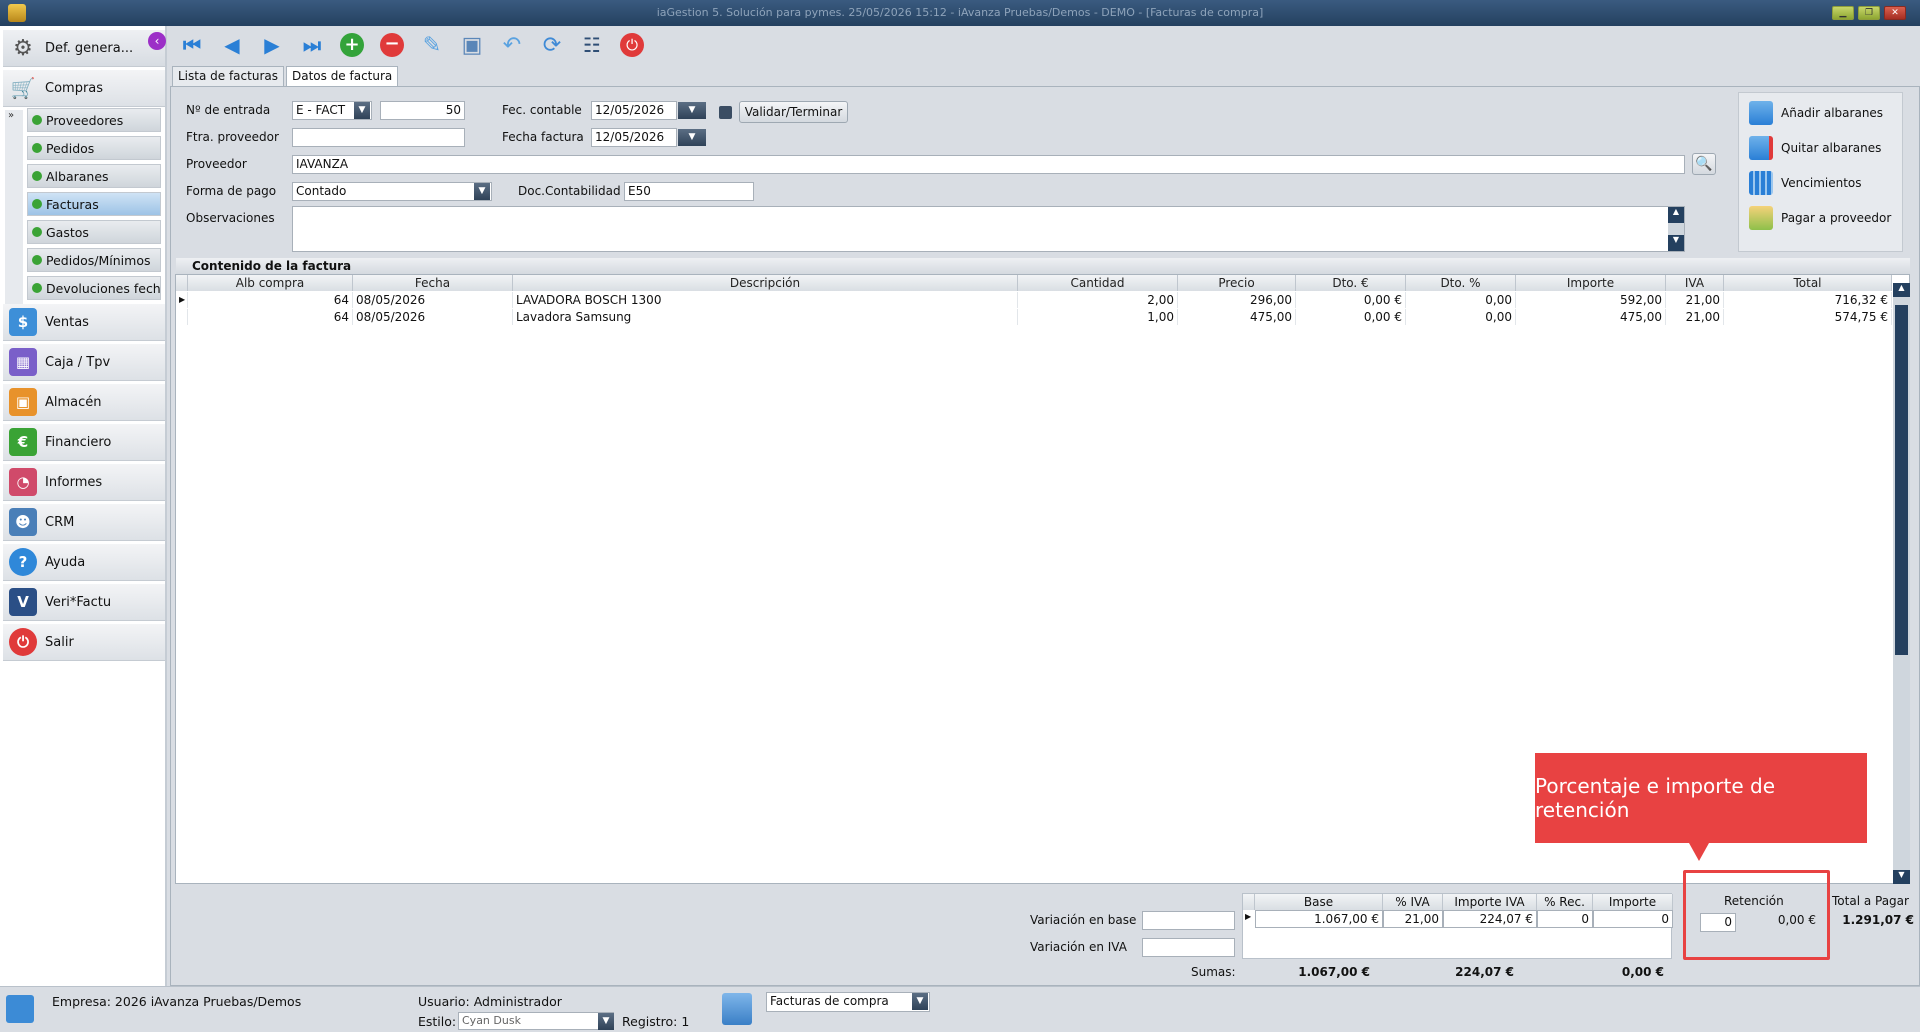  Describe the element at coordinates (512, 45) in the screenshot. I see `undo-button: ↶` at that location.